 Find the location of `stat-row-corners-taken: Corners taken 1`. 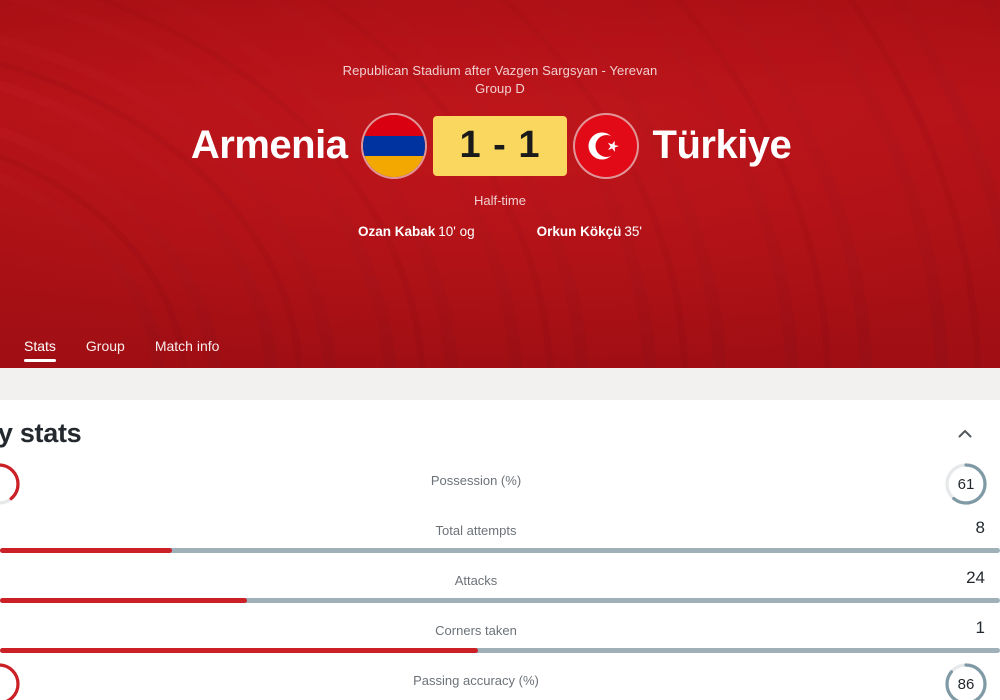

stat-row-corners-taken: Corners taken 1 is located at coordinates (500, 634).